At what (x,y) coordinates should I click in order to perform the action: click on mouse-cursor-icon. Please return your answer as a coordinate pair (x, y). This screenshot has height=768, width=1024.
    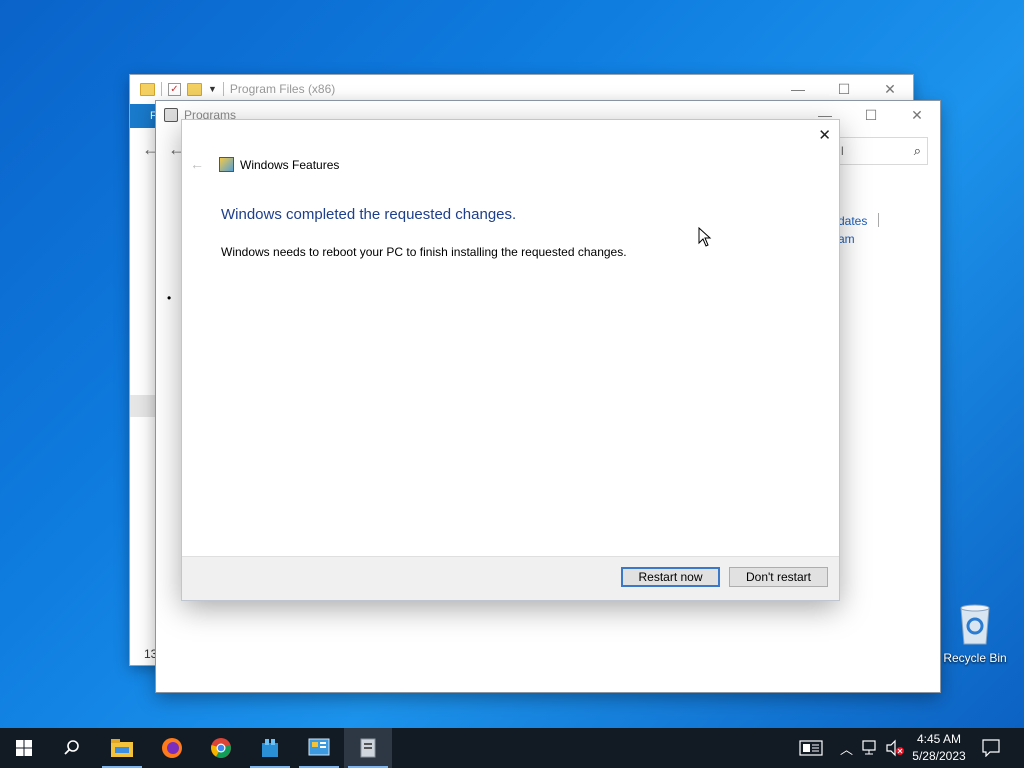
    Looking at the image, I should click on (705, 237).